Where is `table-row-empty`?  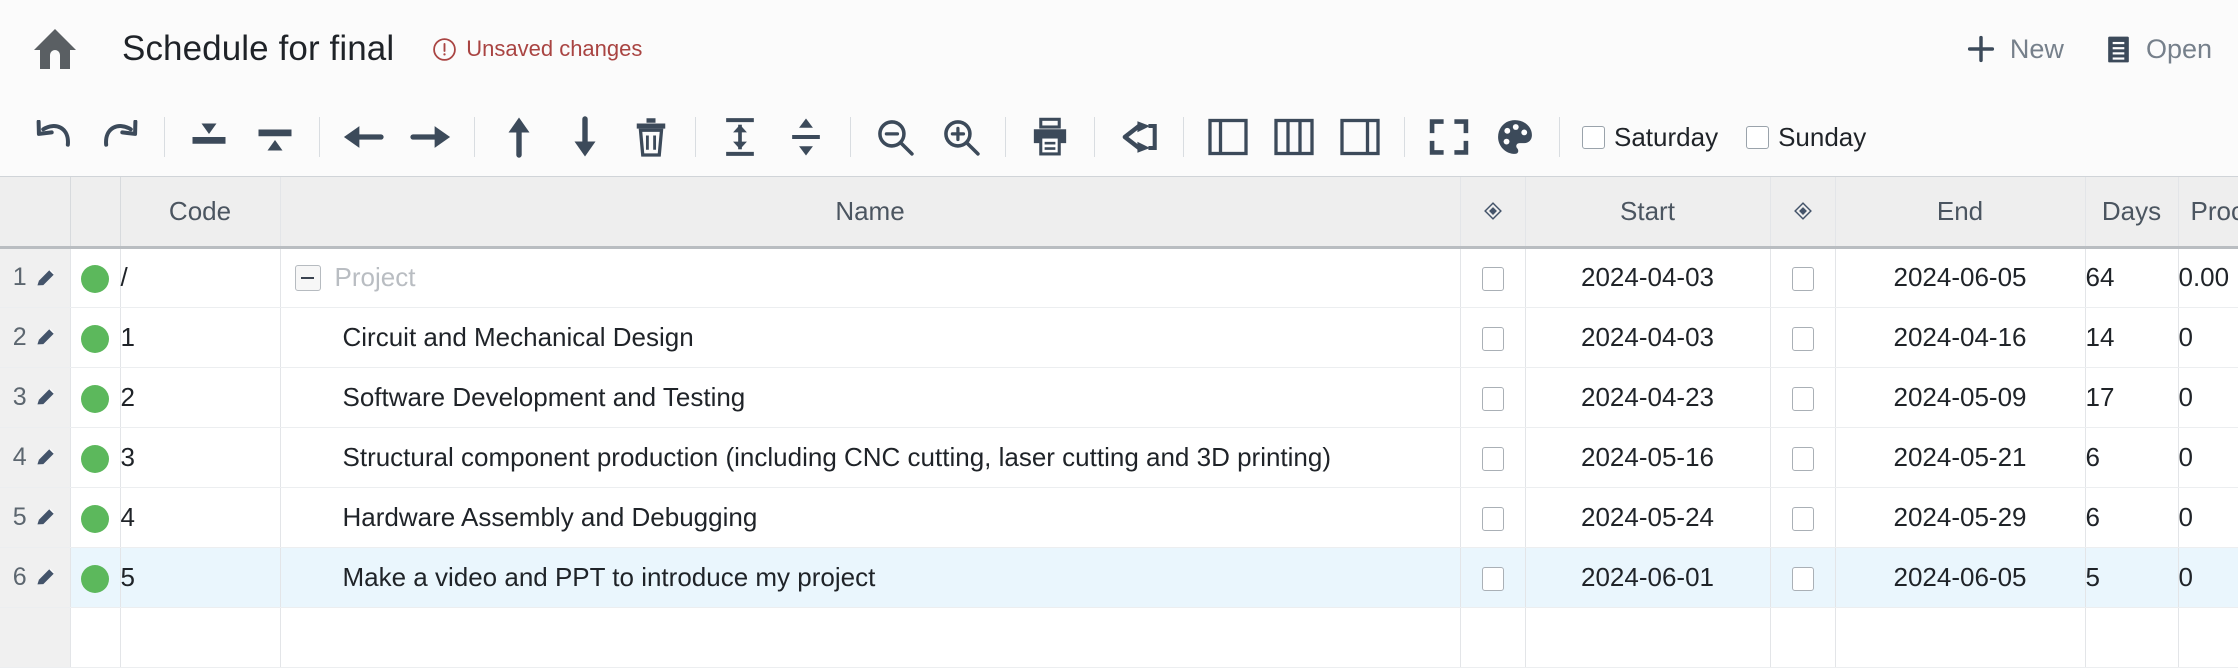
table-row-empty is located at coordinates (1119, 637).